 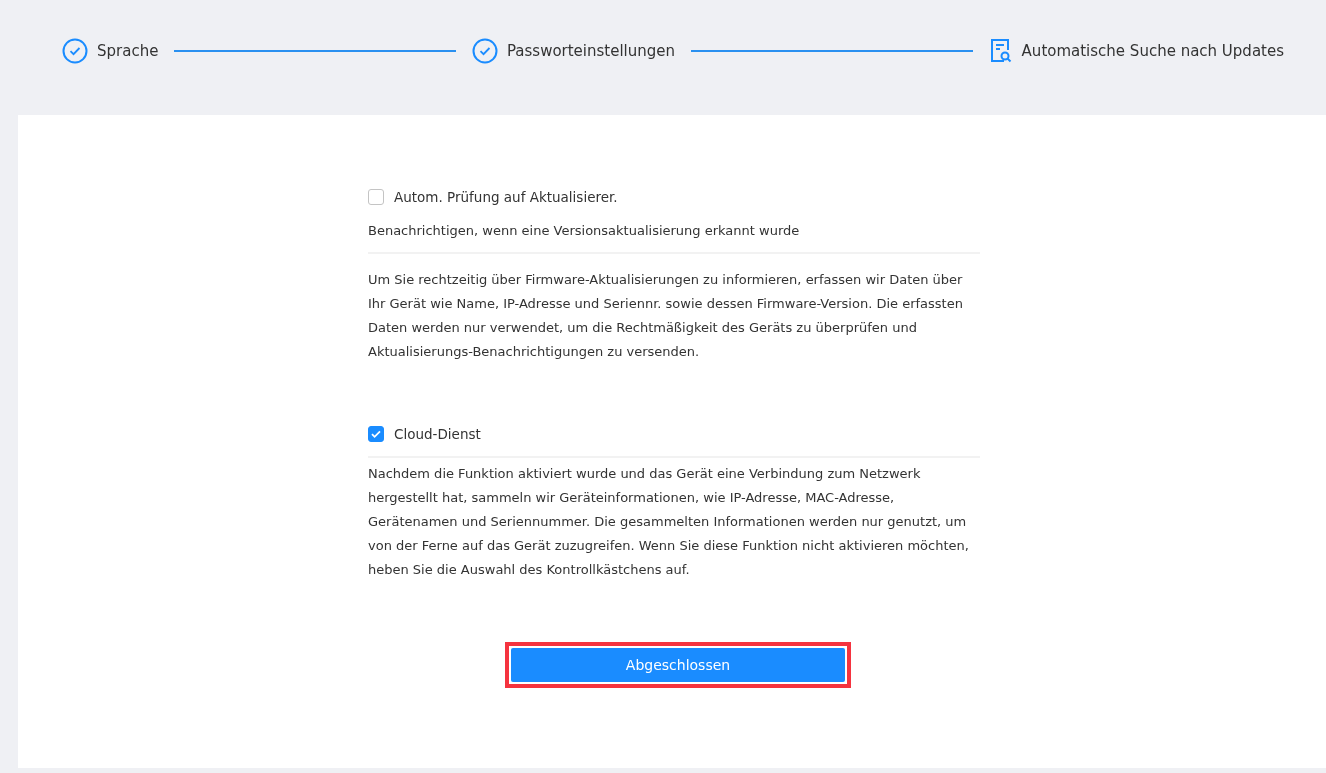 I want to click on step-label: Sprache, so click(x=128, y=50).